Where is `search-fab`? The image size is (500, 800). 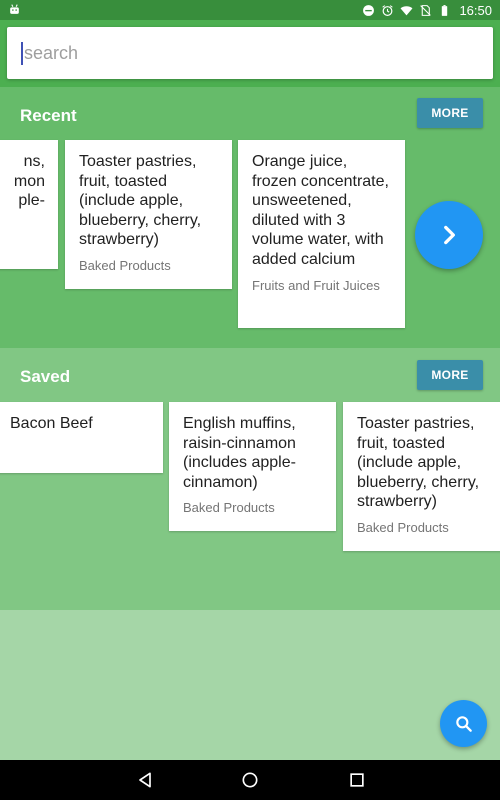
search-fab is located at coordinates (463, 723).